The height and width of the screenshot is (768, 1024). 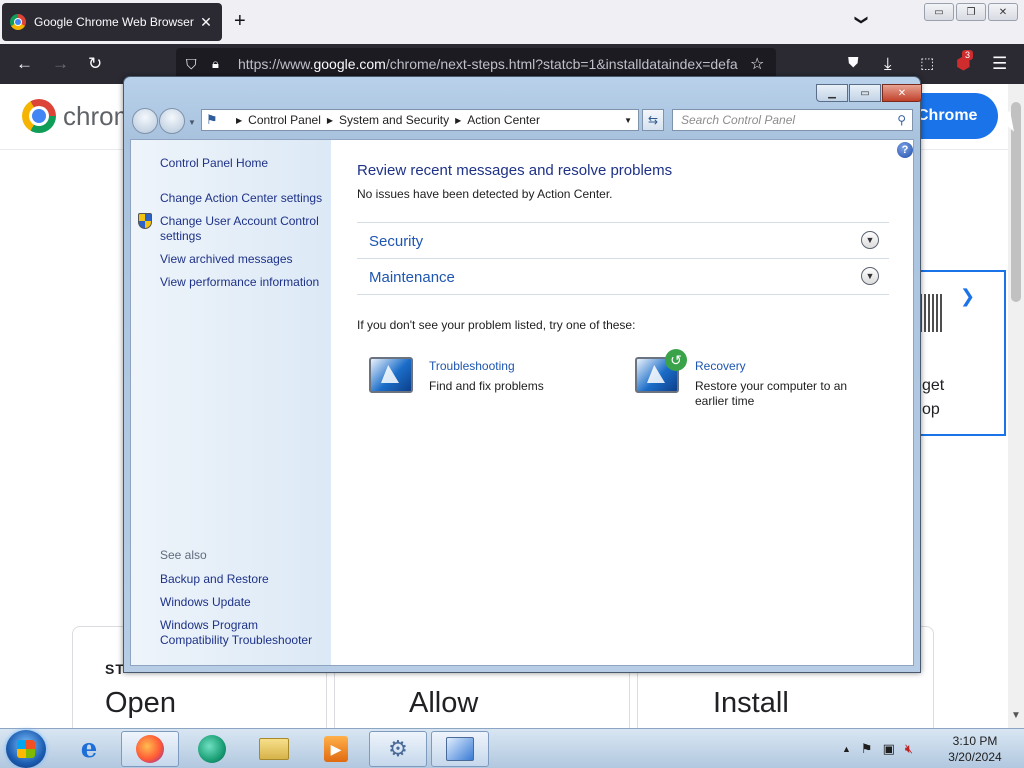 I want to click on taskbar-app, so click(x=212, y=749).